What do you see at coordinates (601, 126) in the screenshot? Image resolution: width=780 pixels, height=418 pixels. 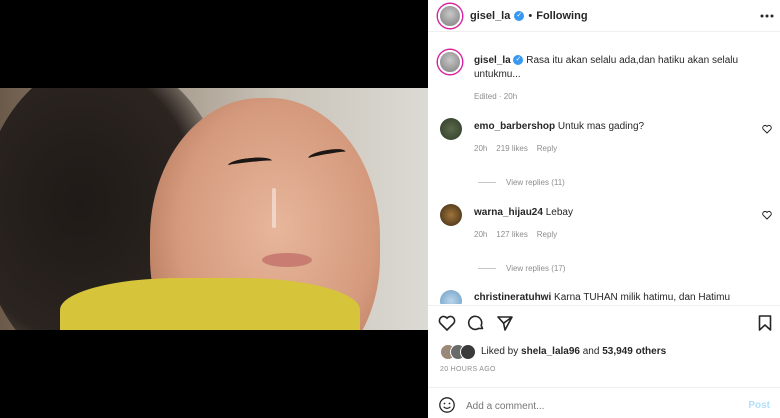 I see `comment-text: Untuk mas gading?` at bounding box center [601, 126].